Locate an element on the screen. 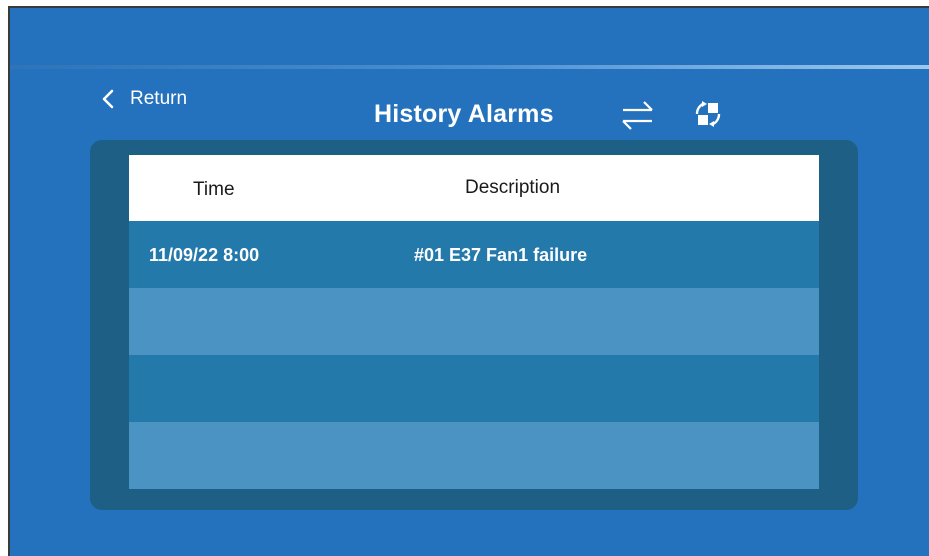 This screenshot has width=929, height=556. chevron-left-icon is located at coordinates (108, 99).